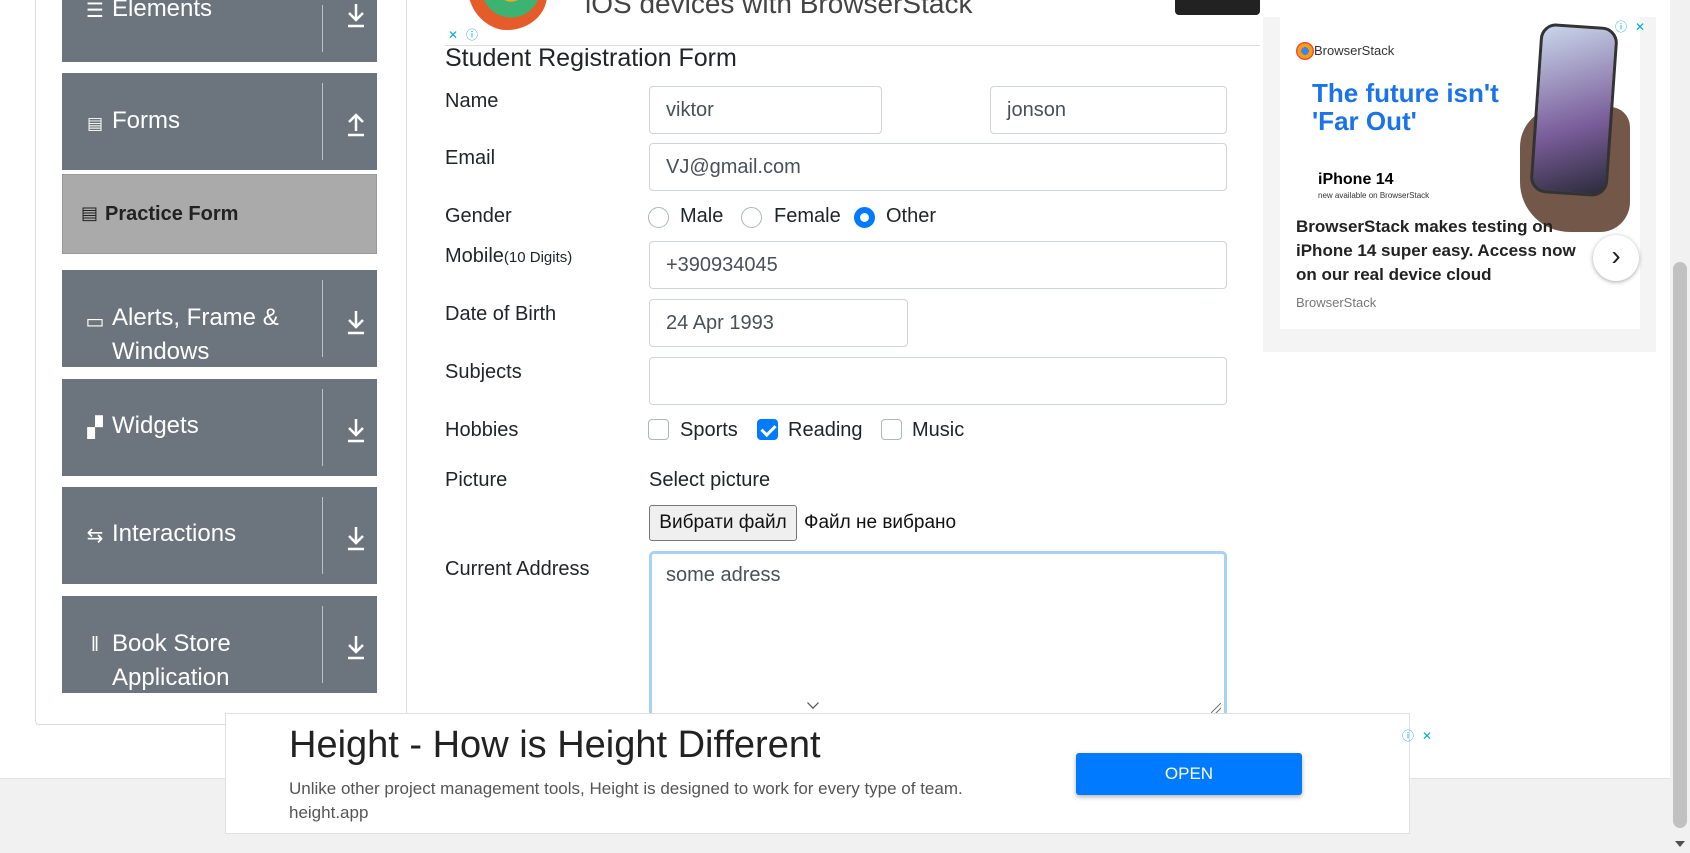  What do you see at coordinates (95, 322) in the screenshot?
I see `window-icon: ▭` at bounding box center [95, 322].